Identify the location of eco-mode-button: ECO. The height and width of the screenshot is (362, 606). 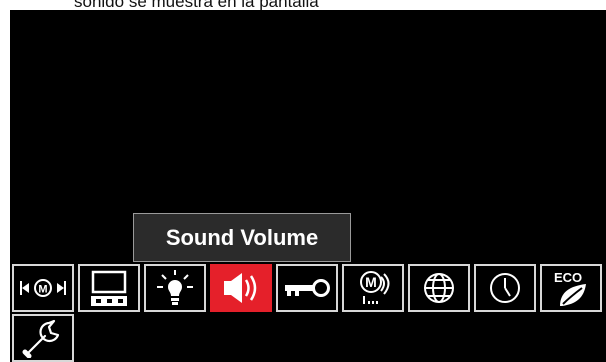
(571, 288).